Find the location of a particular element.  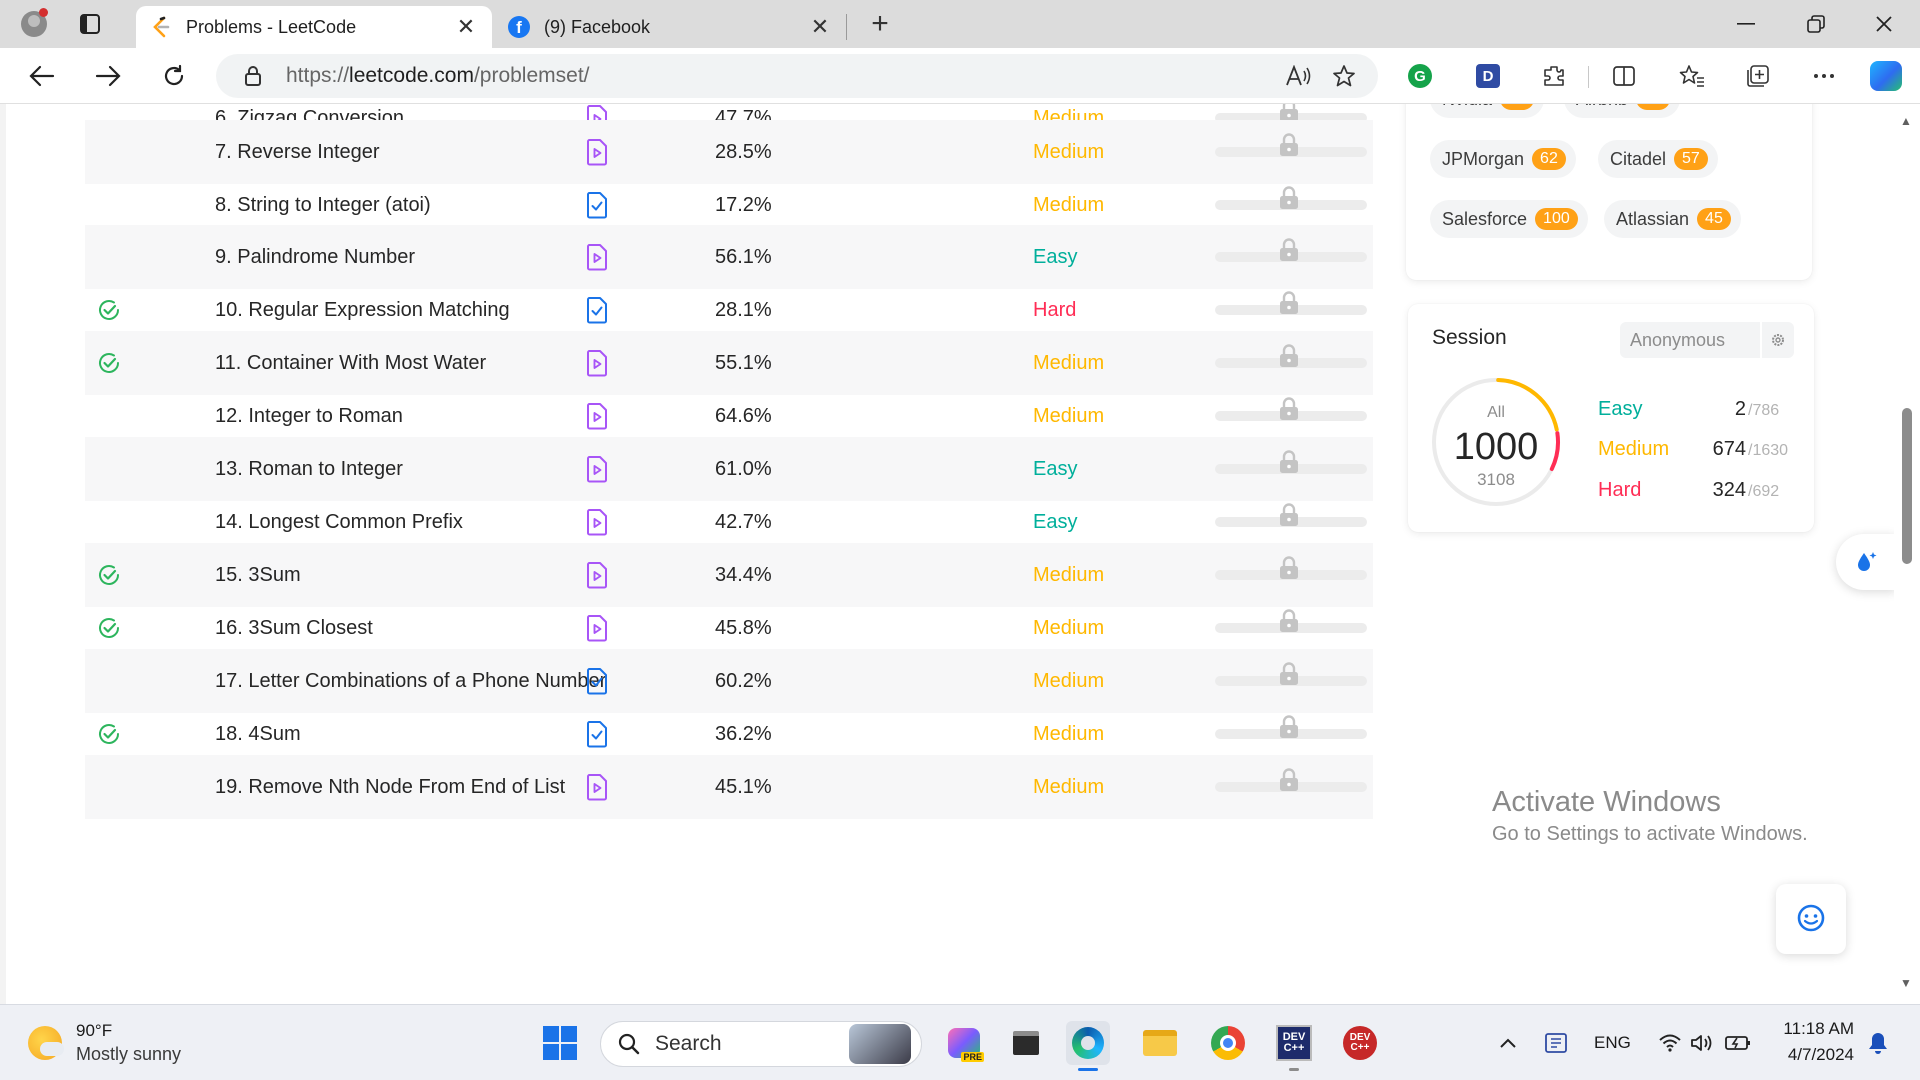

notification-bell-icon is located at coordinates (1878, 1043).